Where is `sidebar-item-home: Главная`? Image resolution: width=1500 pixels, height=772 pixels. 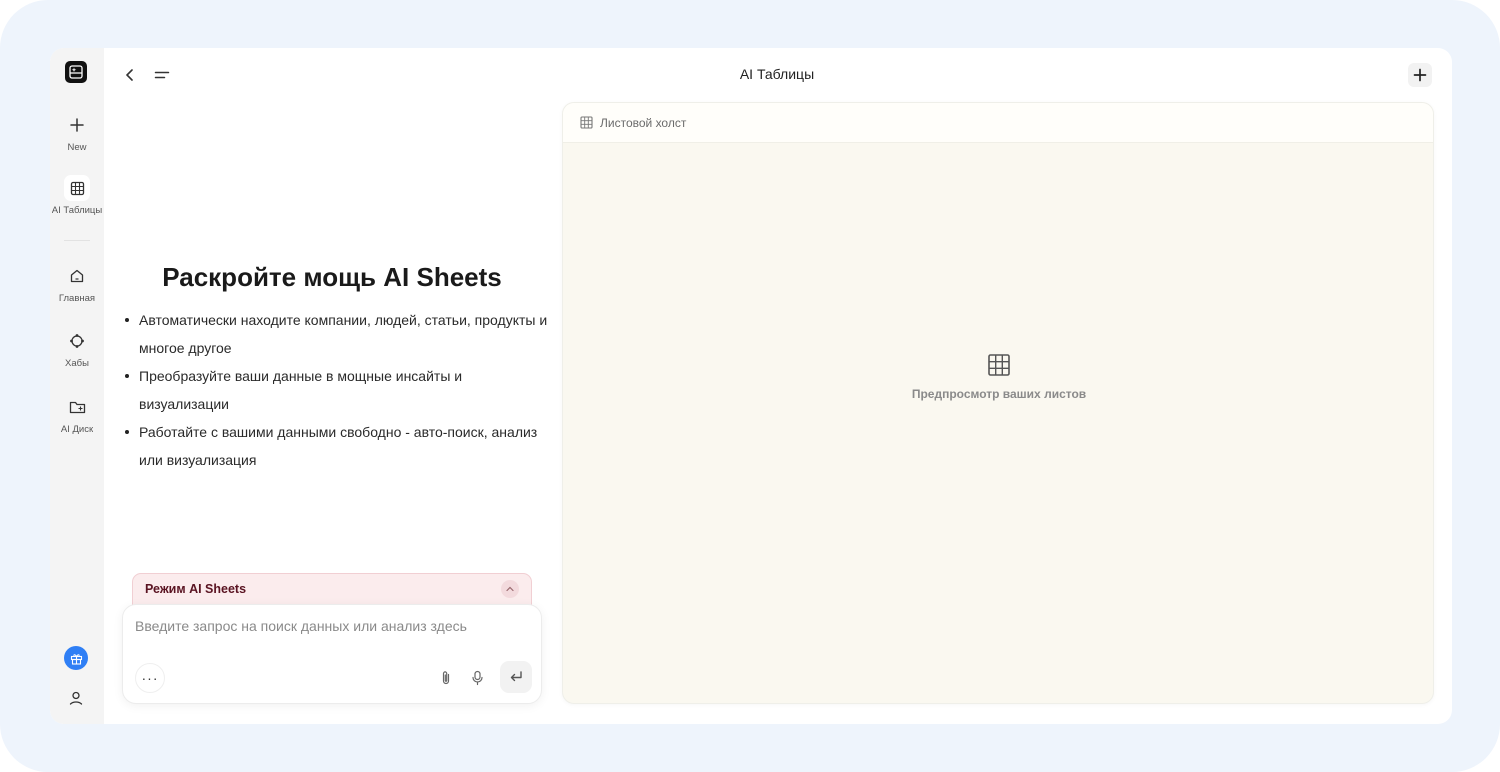
sidebar-item-home: Главная is located at coordinates (77, 283).